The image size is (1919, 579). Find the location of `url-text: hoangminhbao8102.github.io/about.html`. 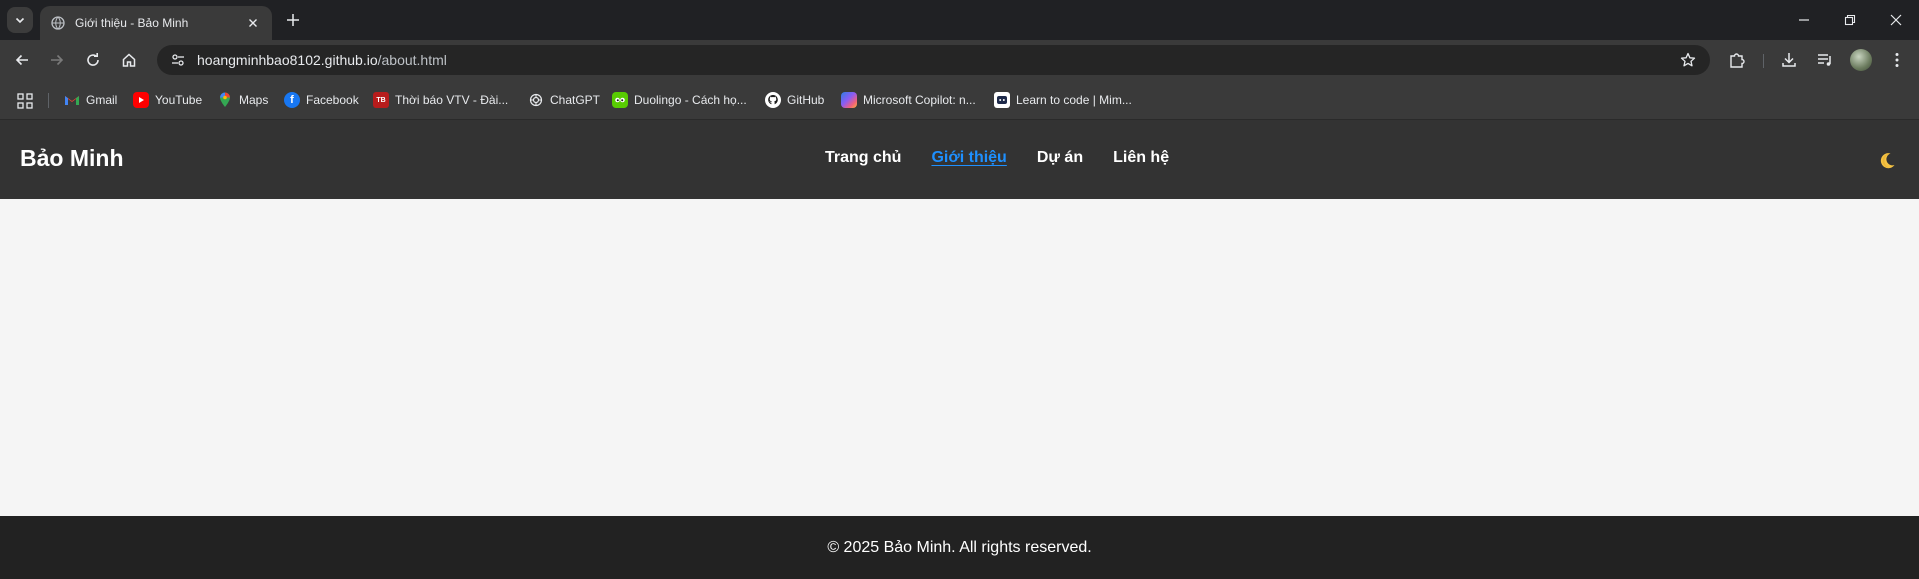

url-text: hoangminhbao8102.github.io/about.html is located at coordinates (322, 60).